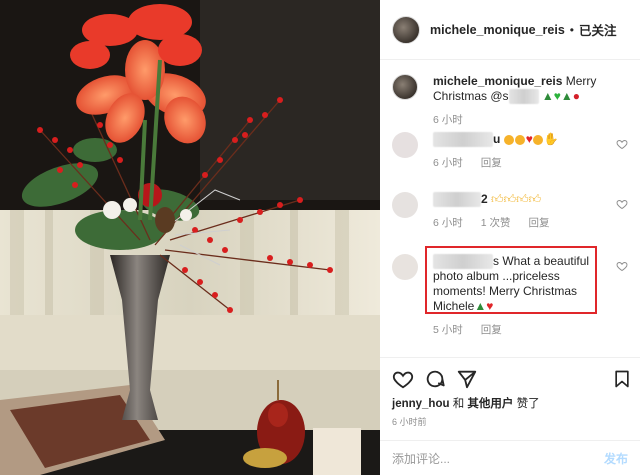 Image resolution: width=640 pixels, height=475 pixels. What do you see at coordinates (528, 404) in the screenshot?
I see `liked-by-suffix: 赞了` at bounding box center [528, 404].